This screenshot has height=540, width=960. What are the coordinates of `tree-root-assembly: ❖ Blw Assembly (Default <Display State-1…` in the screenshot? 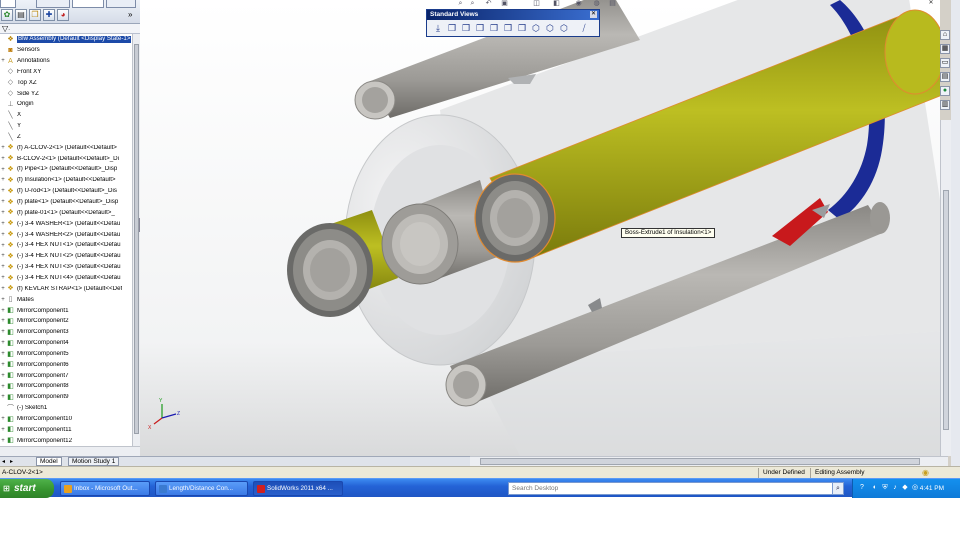 It's located at (66, 39).